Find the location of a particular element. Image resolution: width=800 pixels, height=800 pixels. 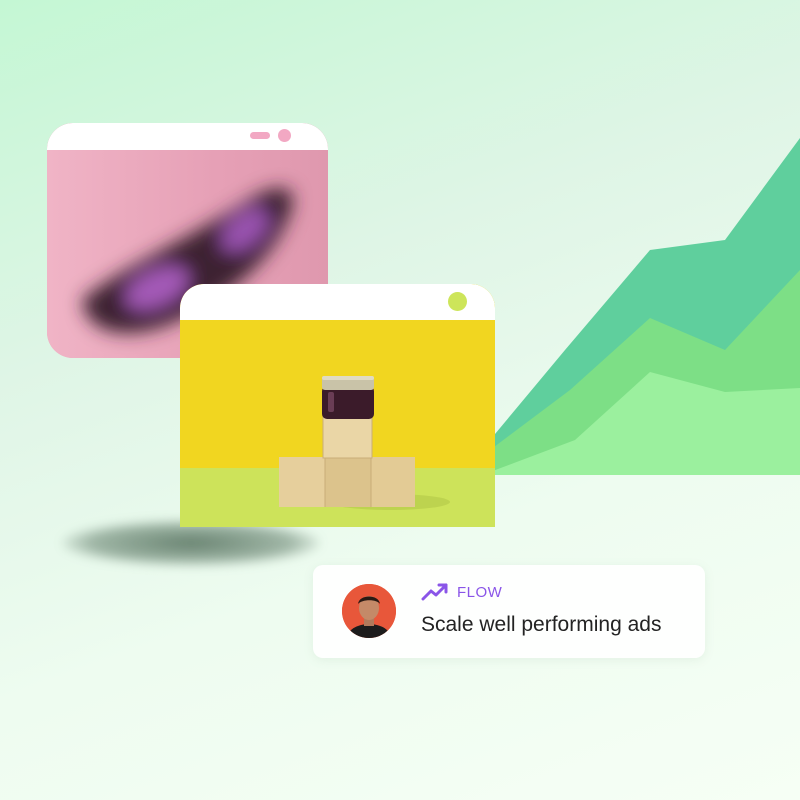

info-card: FLOW Scale well performing ads is located at coordinates (509, 611).